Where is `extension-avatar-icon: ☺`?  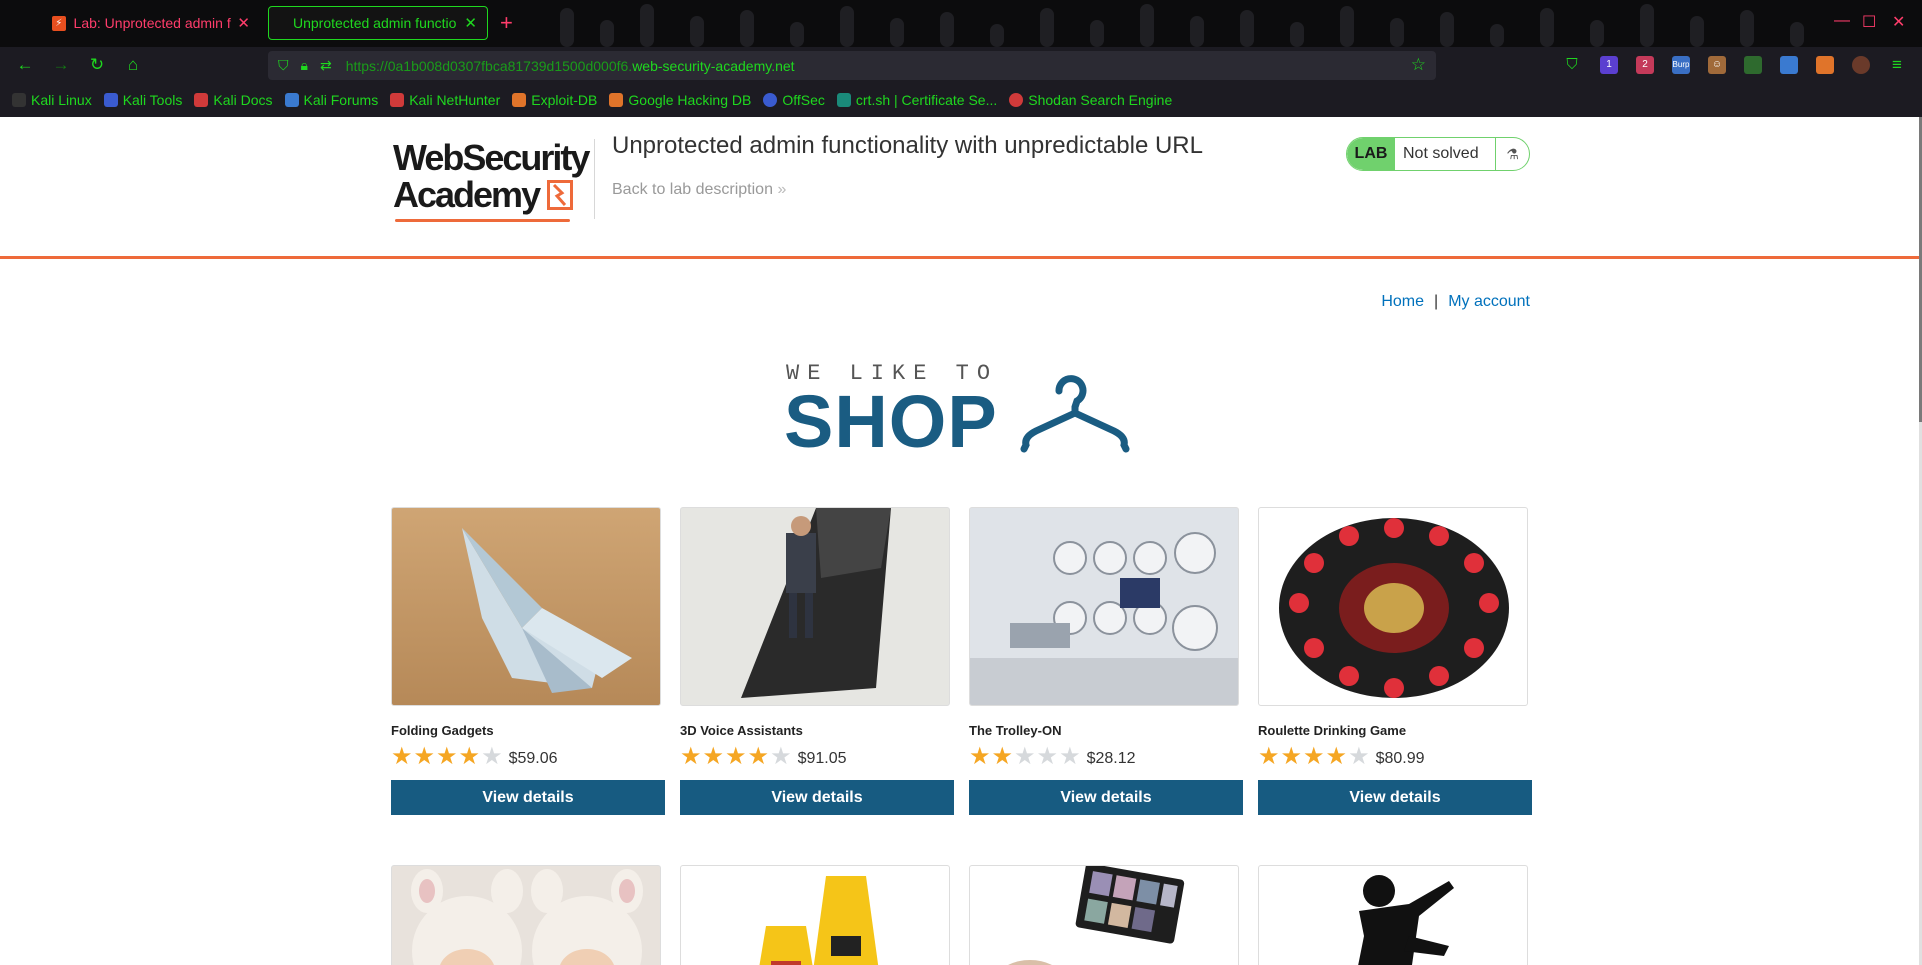 extension-avatar-icon: ☺ is located at coordinates (1717, 65).